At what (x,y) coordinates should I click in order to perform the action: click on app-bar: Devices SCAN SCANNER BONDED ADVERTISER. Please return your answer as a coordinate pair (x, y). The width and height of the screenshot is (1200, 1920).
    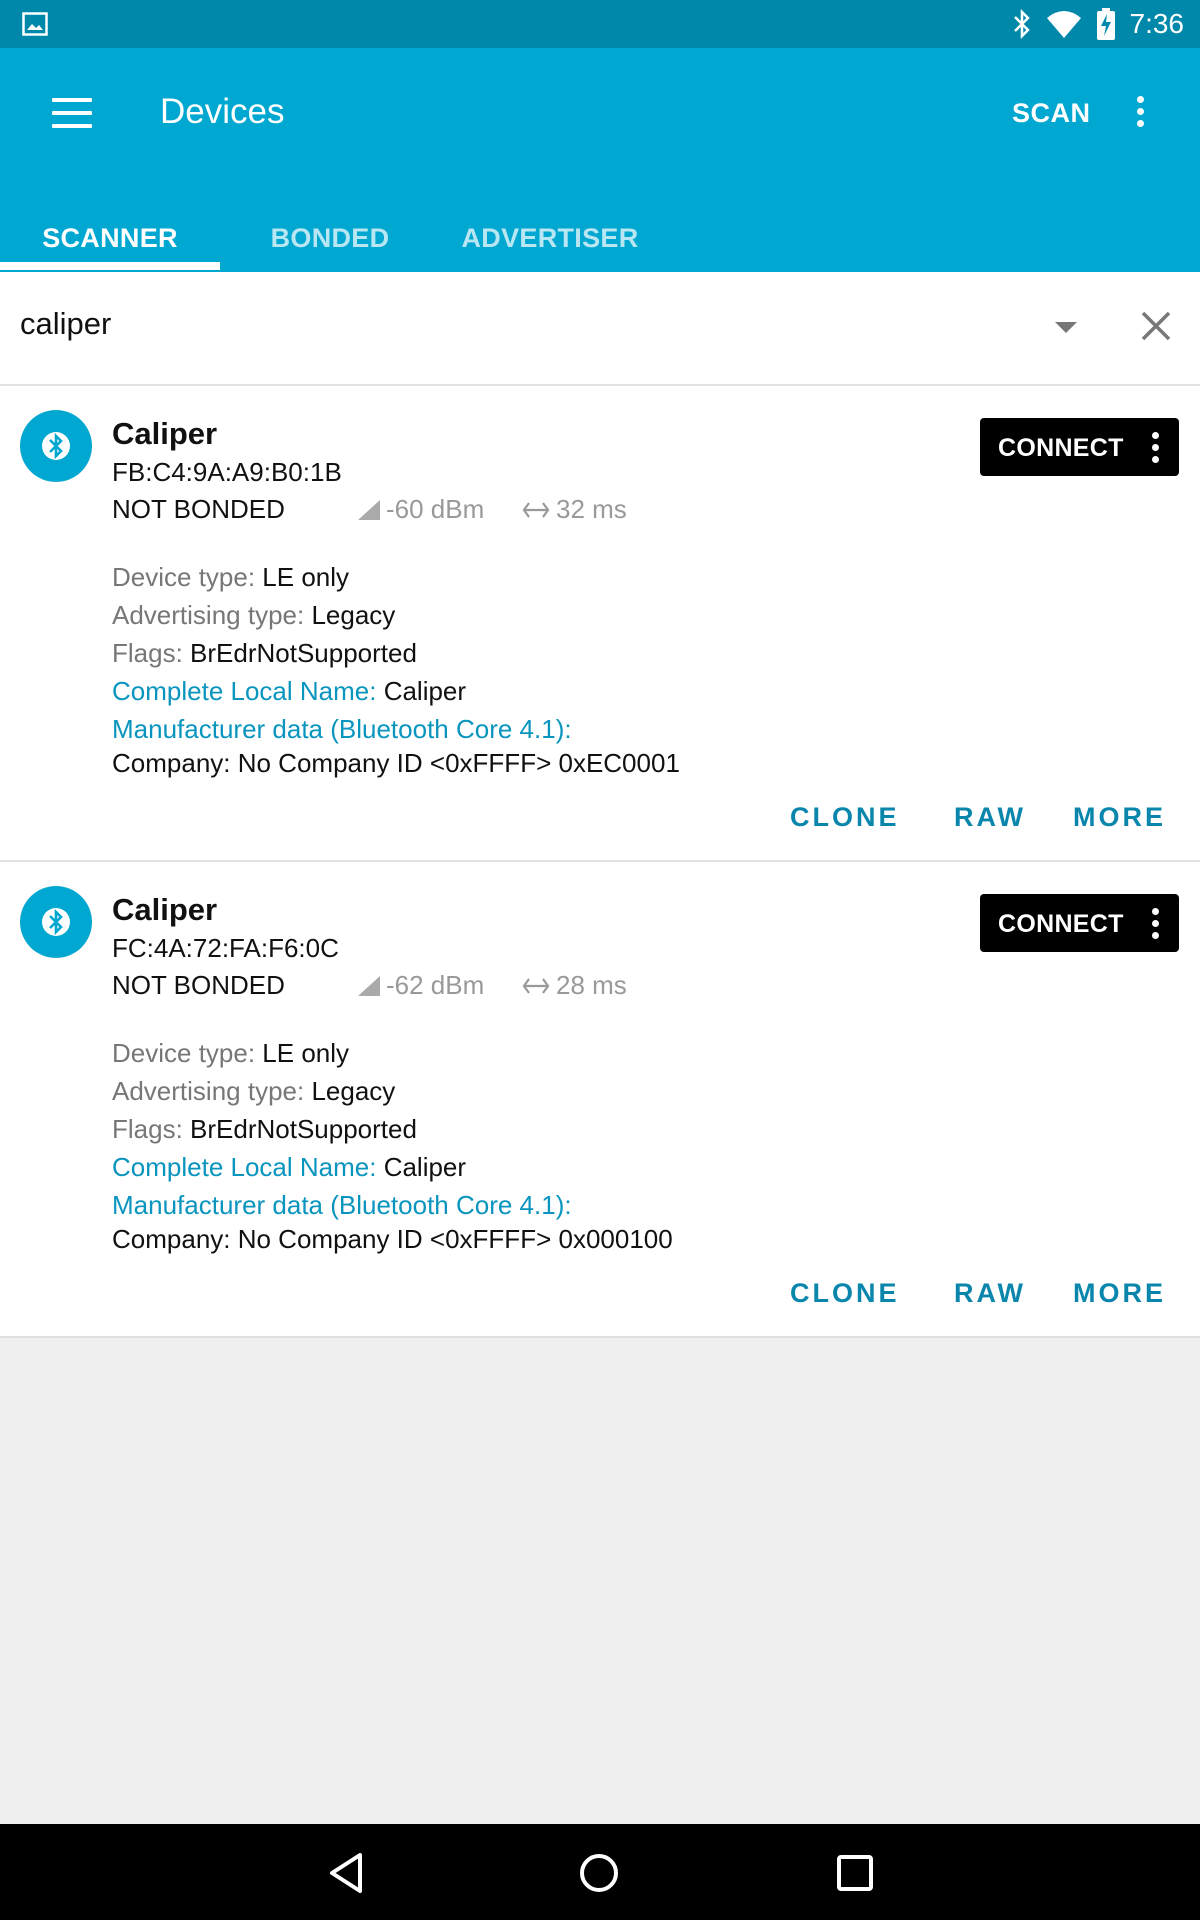
    Looking at the image, I should click on (600, 160).